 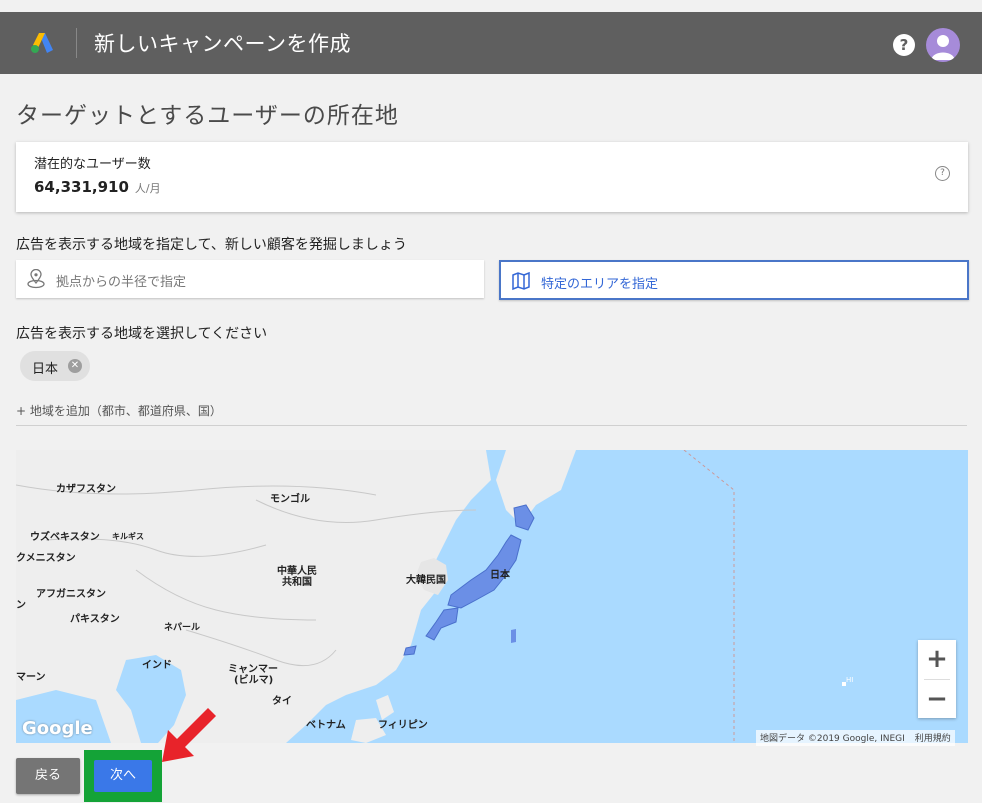 What do you see at coordinates (942, 173) in the screenshot?
I see `help-circle-icon: ?` at bounding box center [942, 173].